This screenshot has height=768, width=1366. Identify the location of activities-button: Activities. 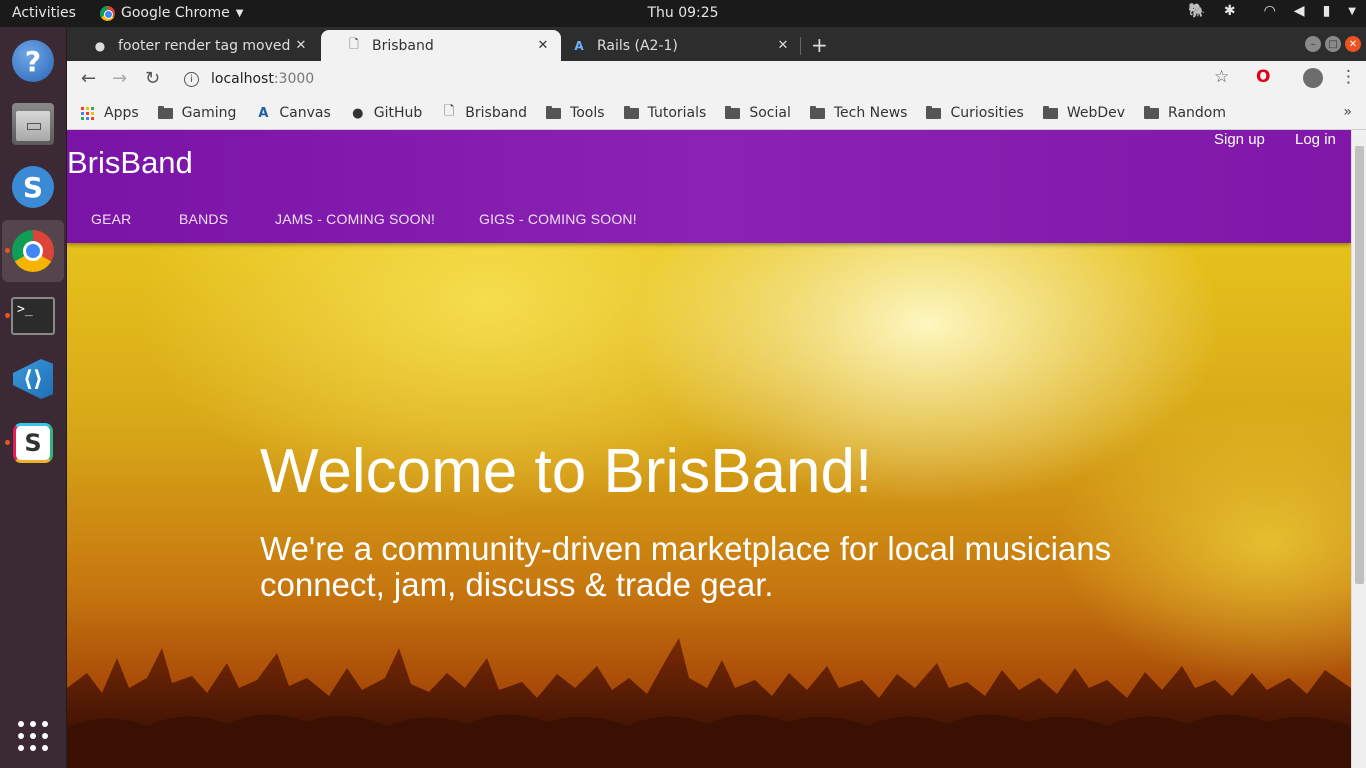
(44, 13).